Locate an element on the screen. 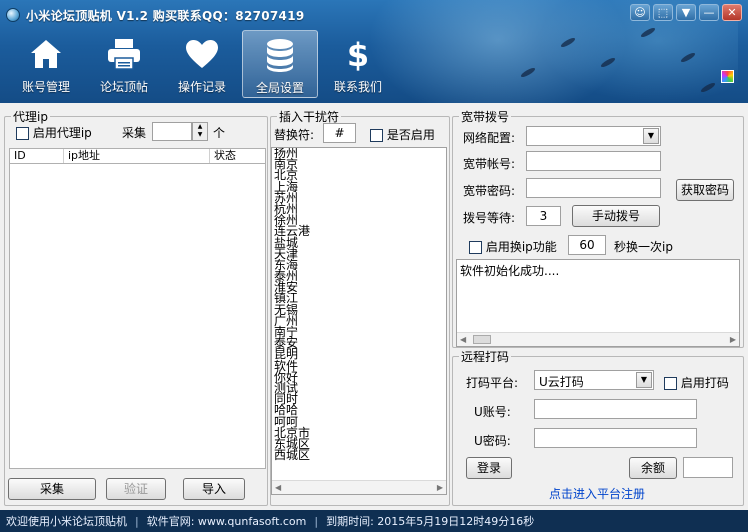  proxy-legend: 代理ip is located at coordinates (30, 117).